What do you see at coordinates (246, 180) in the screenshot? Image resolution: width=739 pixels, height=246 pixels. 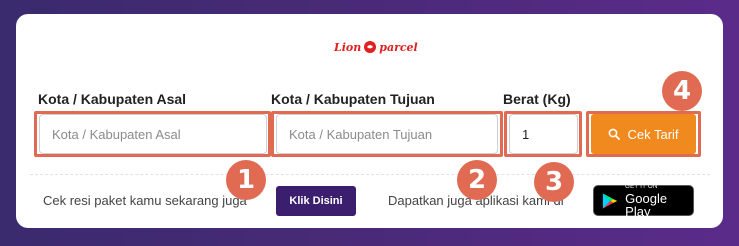 I see `annotation-badge-1: 1` at bounding box center [246, 180].